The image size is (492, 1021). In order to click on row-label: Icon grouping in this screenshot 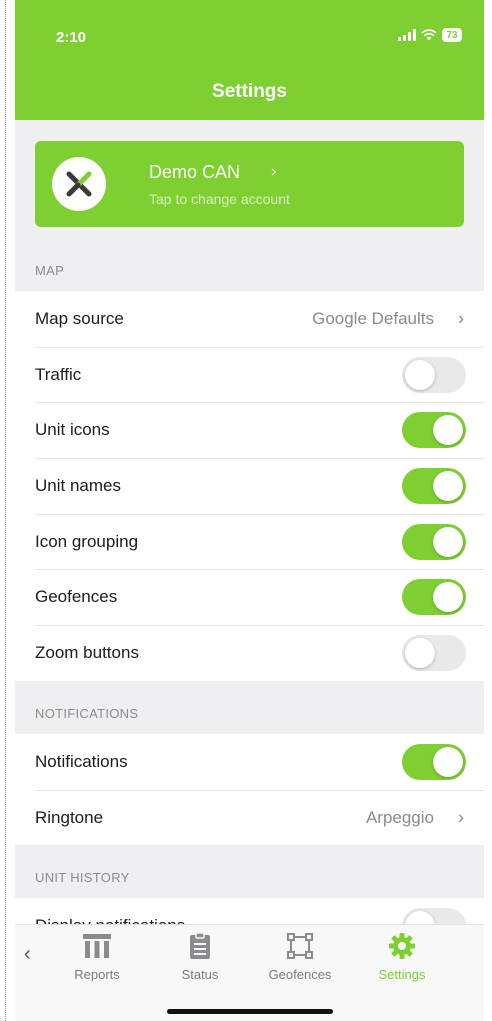, I will do `click(87, 541)`.